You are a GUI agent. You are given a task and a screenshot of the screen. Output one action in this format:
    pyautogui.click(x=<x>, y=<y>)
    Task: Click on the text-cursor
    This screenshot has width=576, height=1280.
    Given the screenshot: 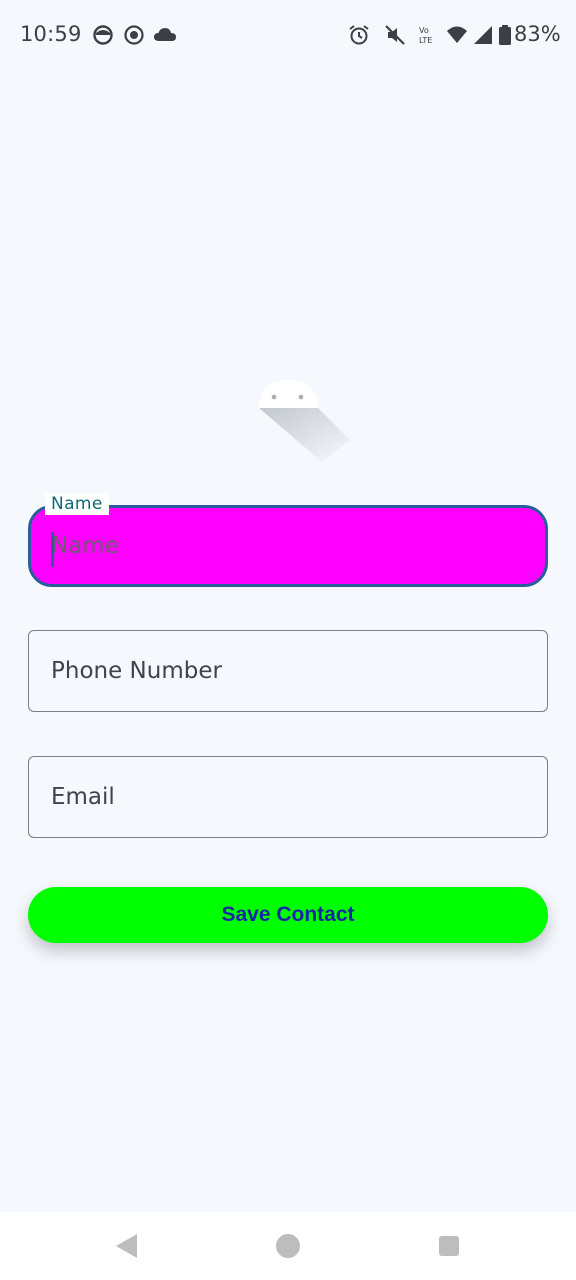 What is the action you would take?
    pyautogui.click(x=52, y=549)
    